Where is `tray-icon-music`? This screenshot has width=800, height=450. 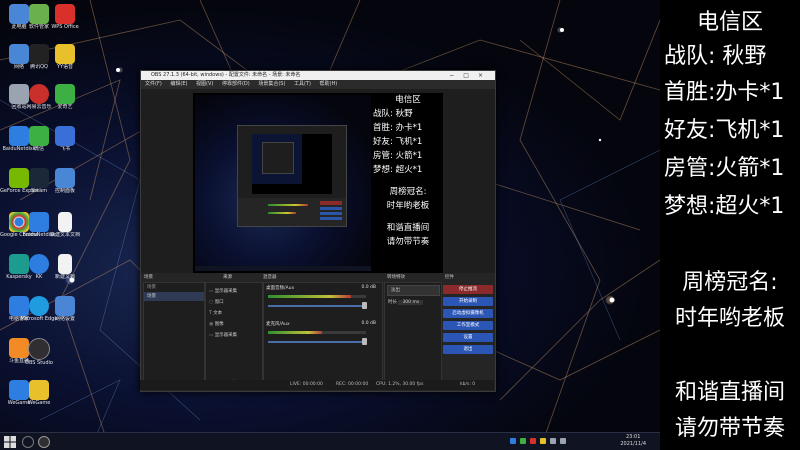 tray-icon-music is located at coordinates (533, 441).